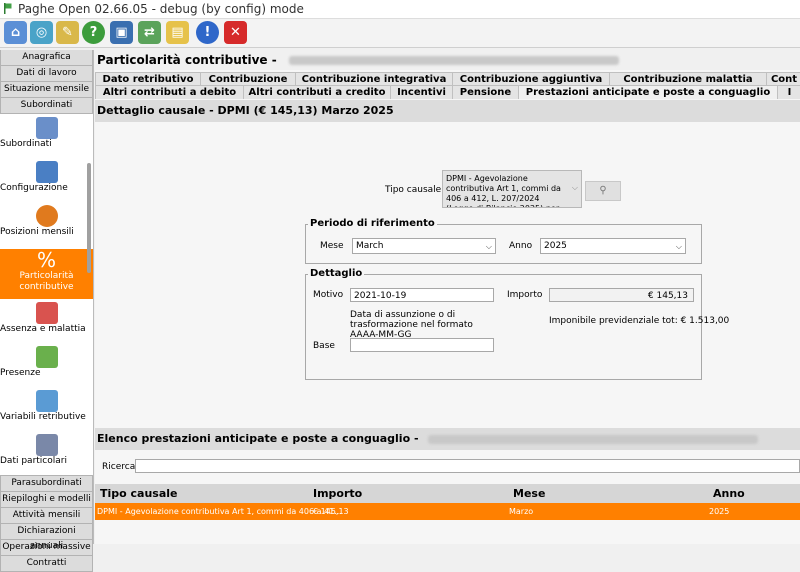  I want to click on sidebar-item-attivita-mensili: Attività mensili, so click(46, 516).